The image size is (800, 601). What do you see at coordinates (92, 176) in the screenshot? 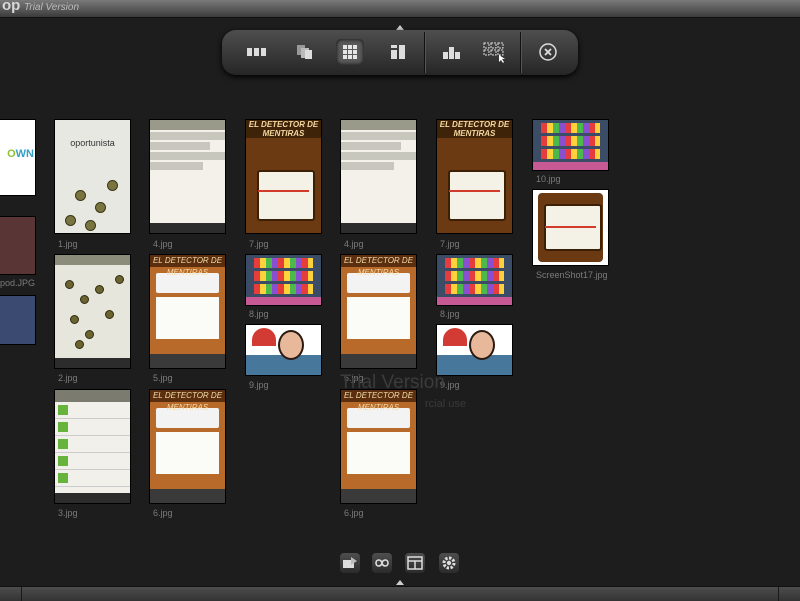
I see `thumbnail-1: oportunista` at bounding box center [92, 176].